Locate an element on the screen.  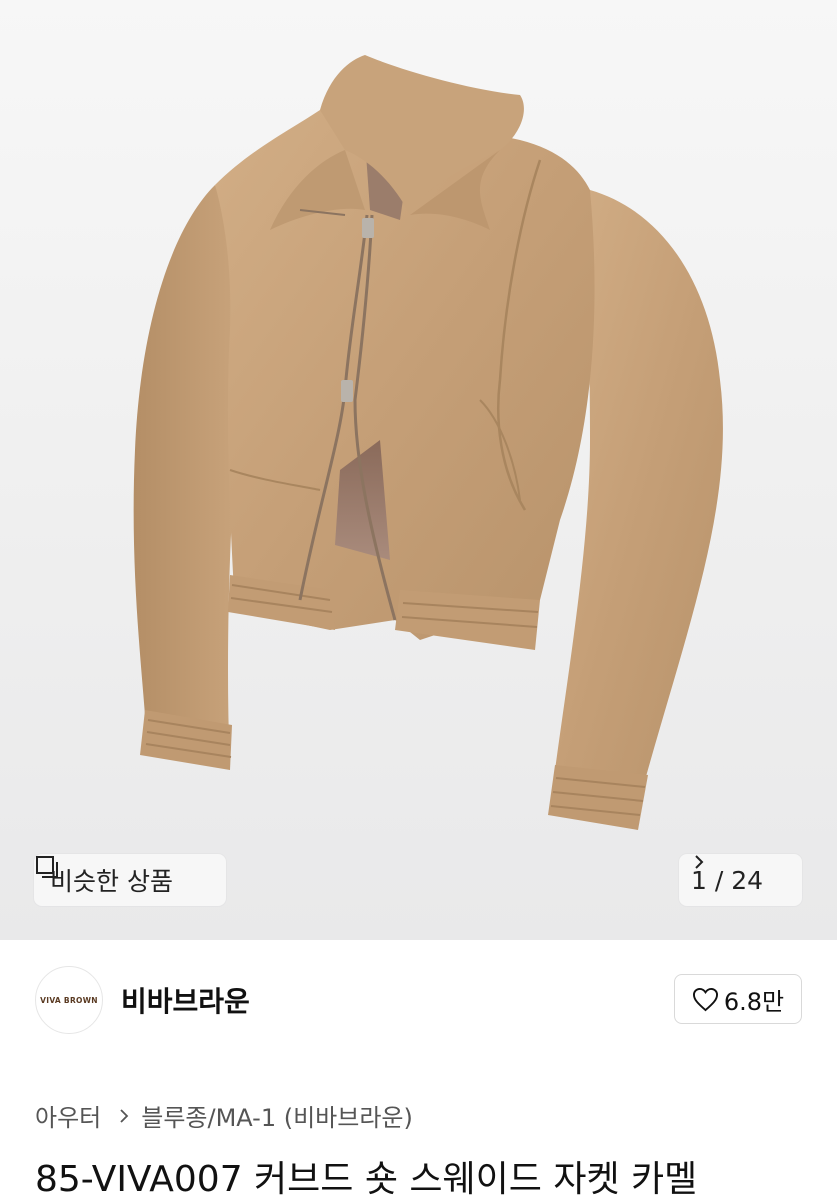
breadcrumb: 아우터 블루종/MA-1 (비바브라운) is located at coordinates (224, 1115).